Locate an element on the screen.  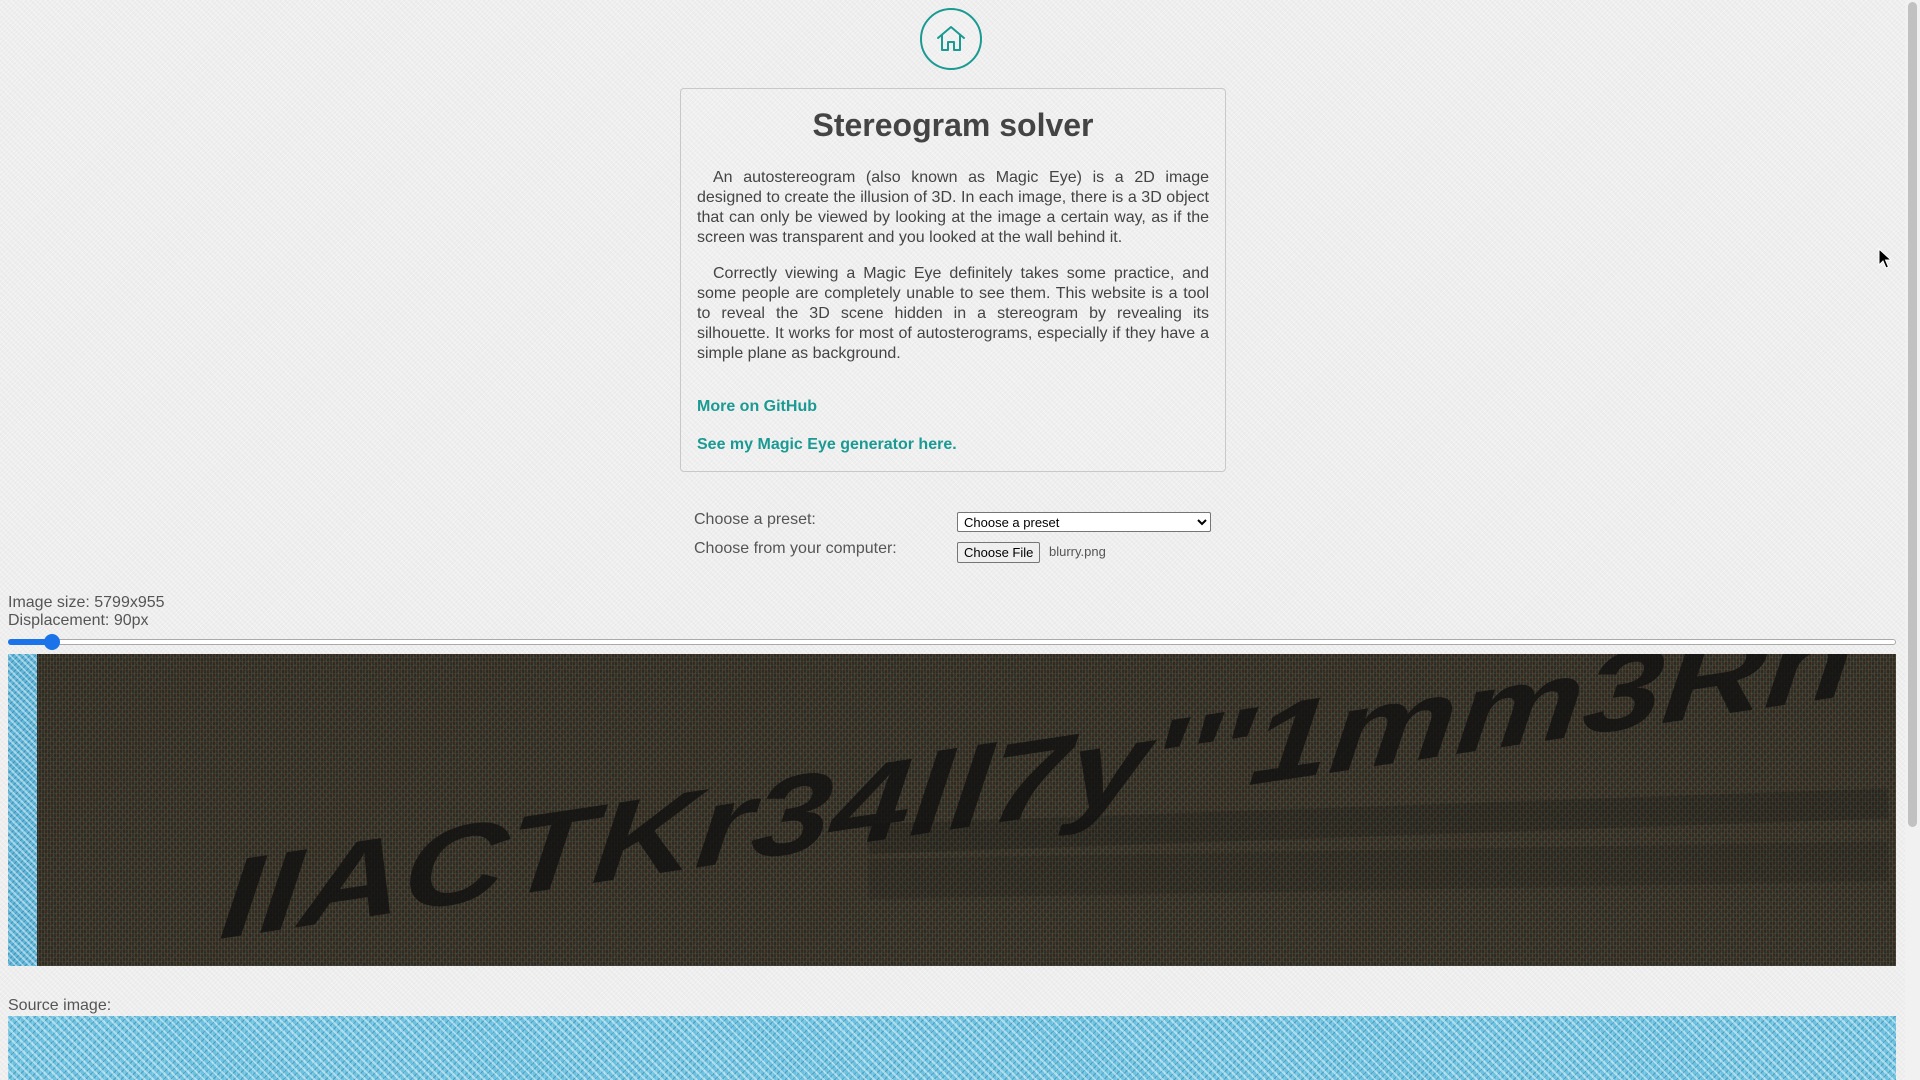
file-label: Choose from your computer: is located at coordinates (795, 548).